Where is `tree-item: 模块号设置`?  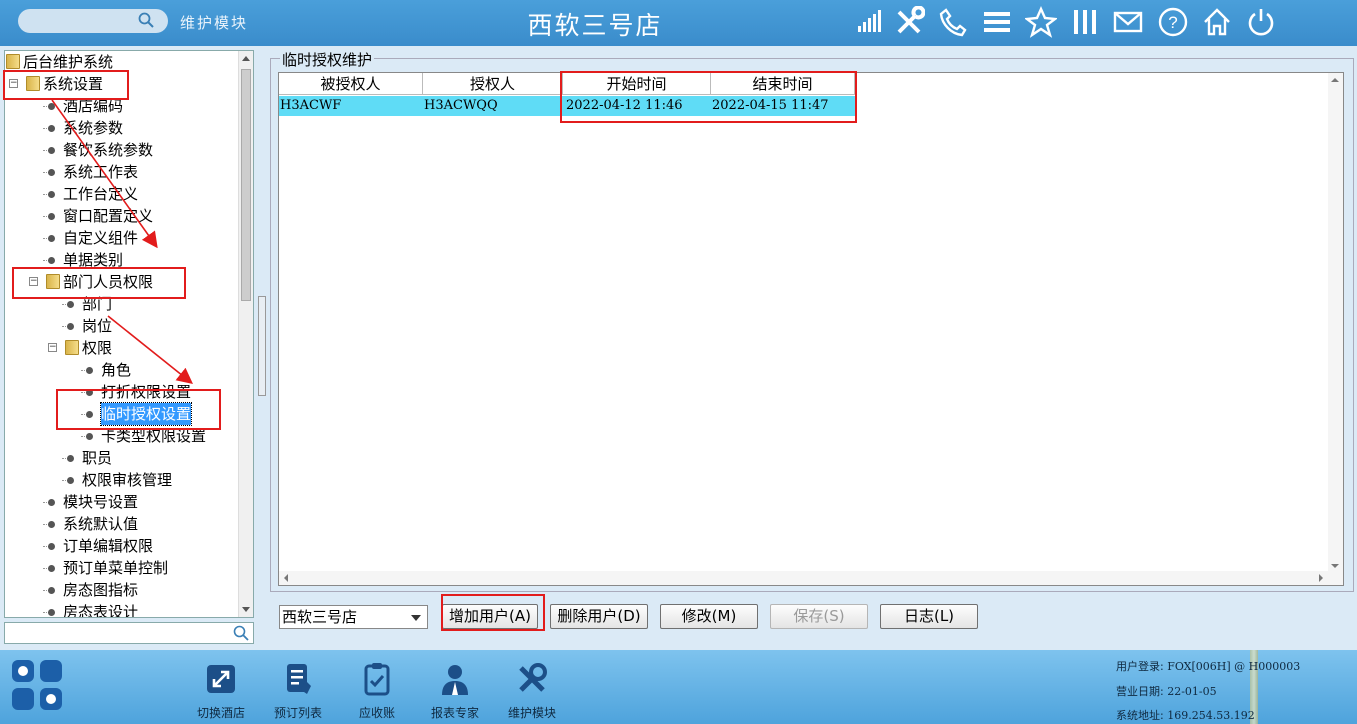
tree-item: 模块号设置 is located at coordinates (121, 502).